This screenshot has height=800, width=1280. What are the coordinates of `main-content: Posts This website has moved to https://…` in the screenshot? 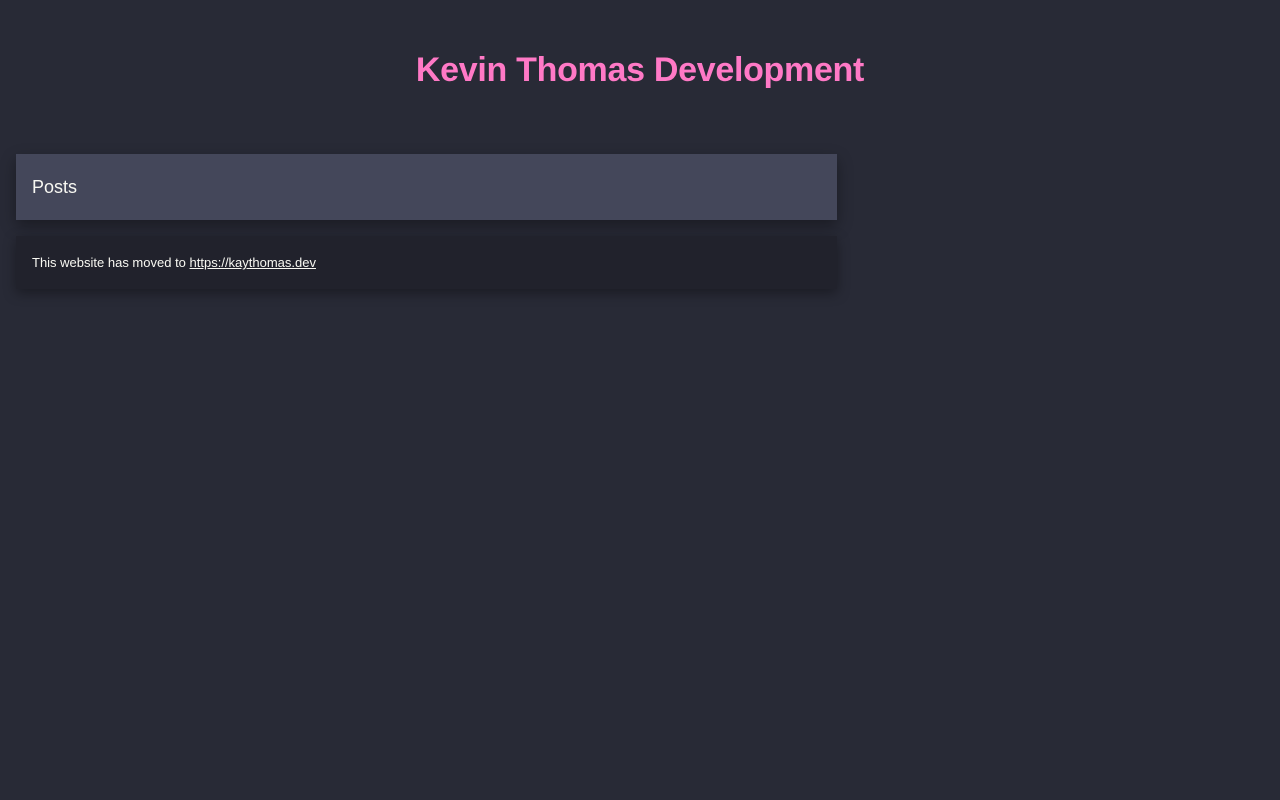 It's located at (426, 221).